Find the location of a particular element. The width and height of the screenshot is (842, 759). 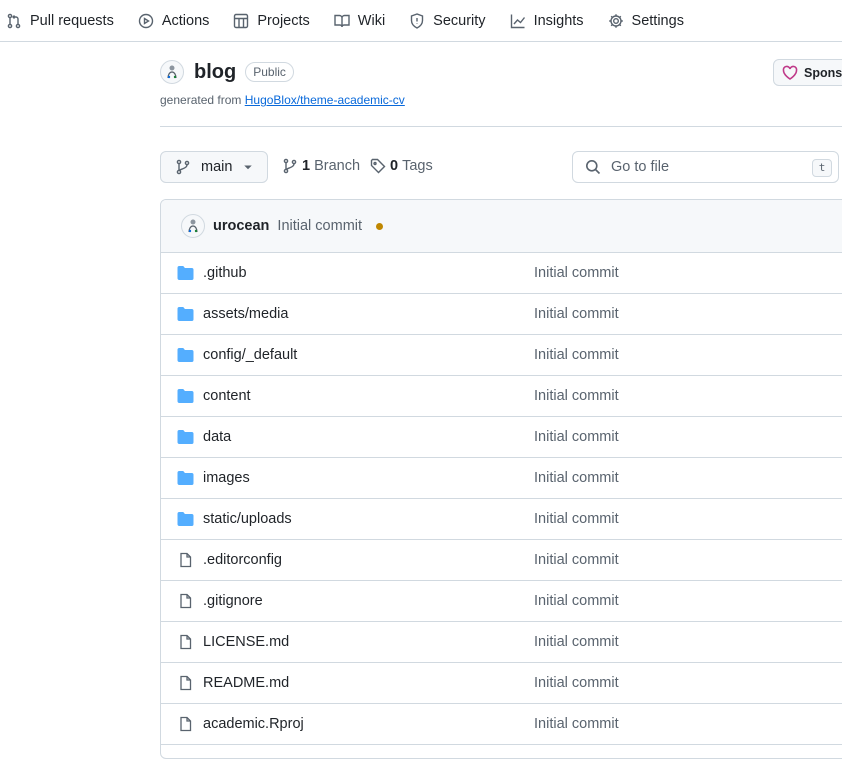

generated-prefix: generated from is located at coordinates (201, 100).